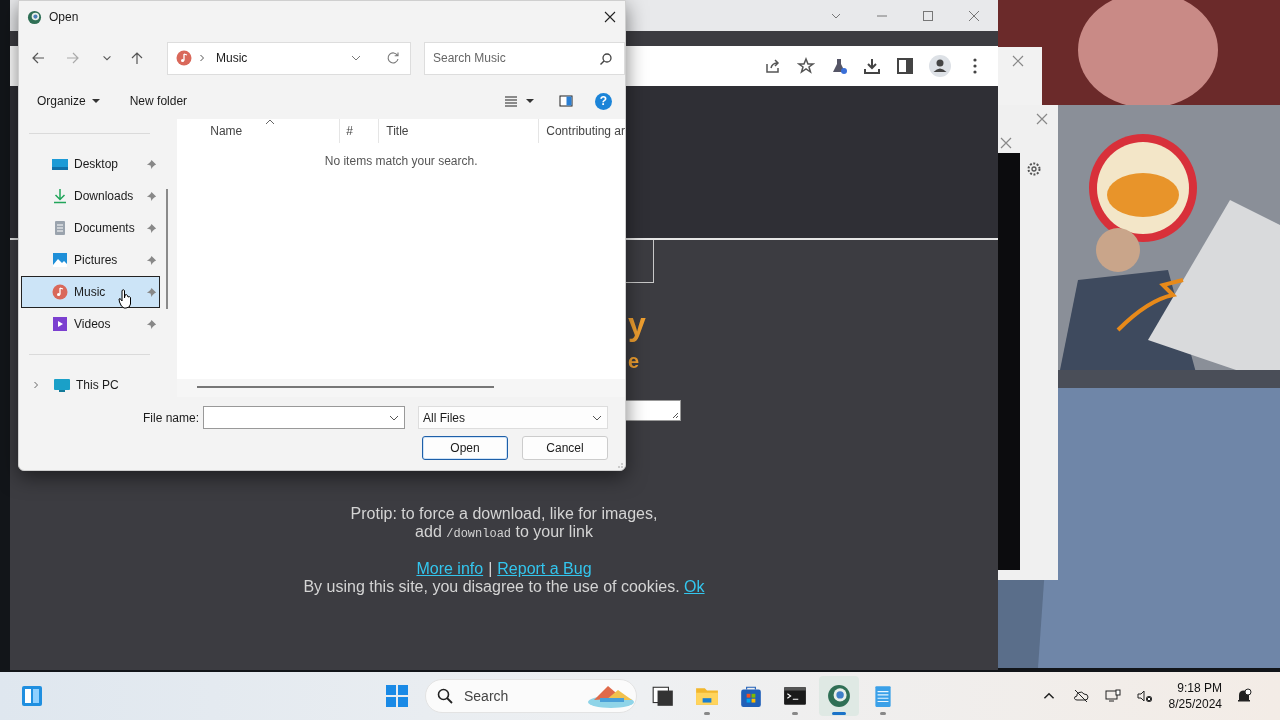 This screenshot has height=720, width=1280. I want to click on profile-icon, so click(940, 66).